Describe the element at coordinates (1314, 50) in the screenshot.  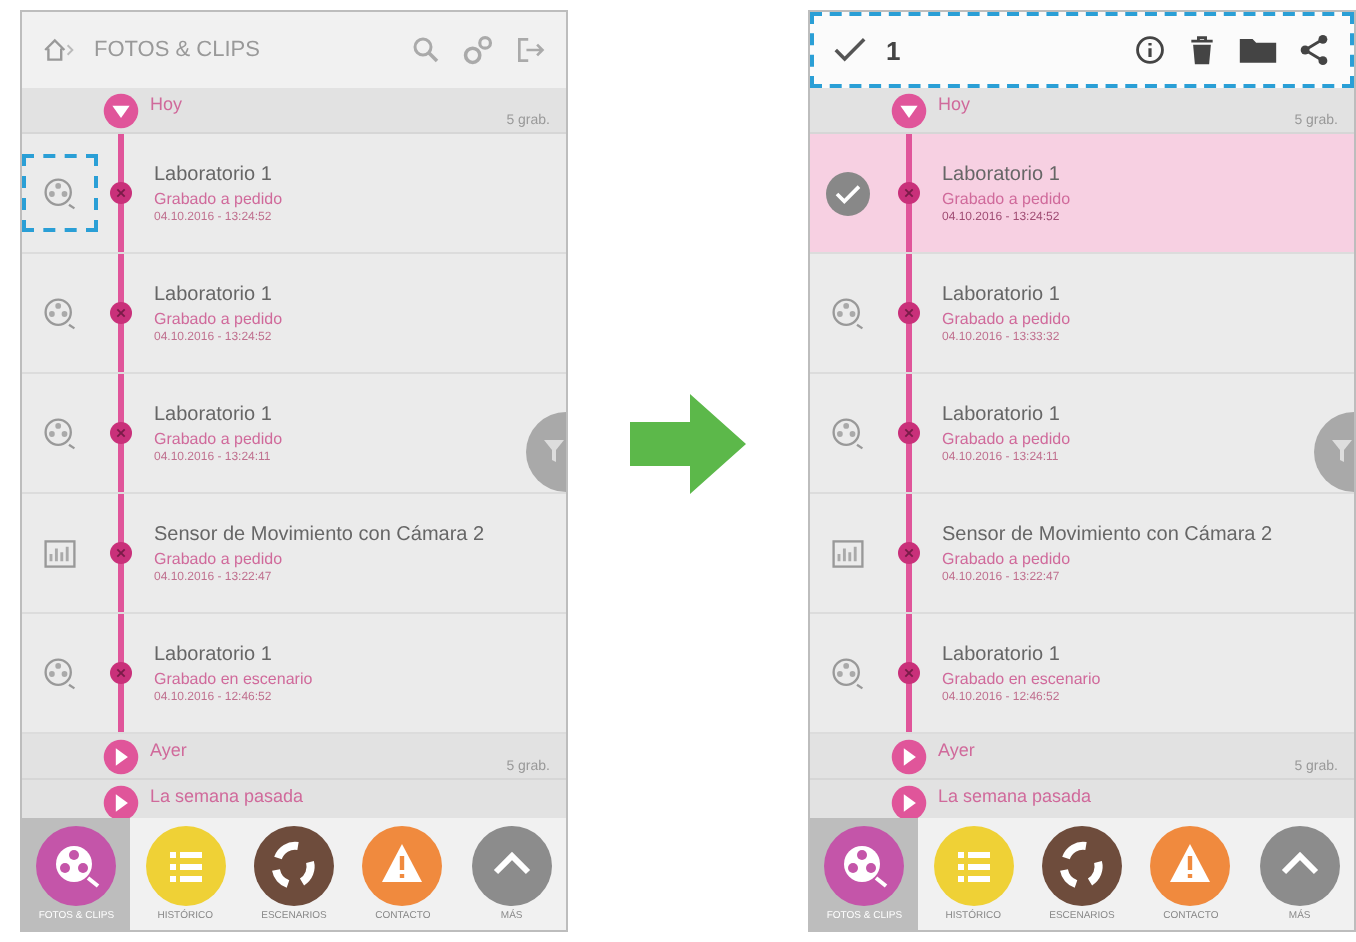
I see `share-icon` at that location.